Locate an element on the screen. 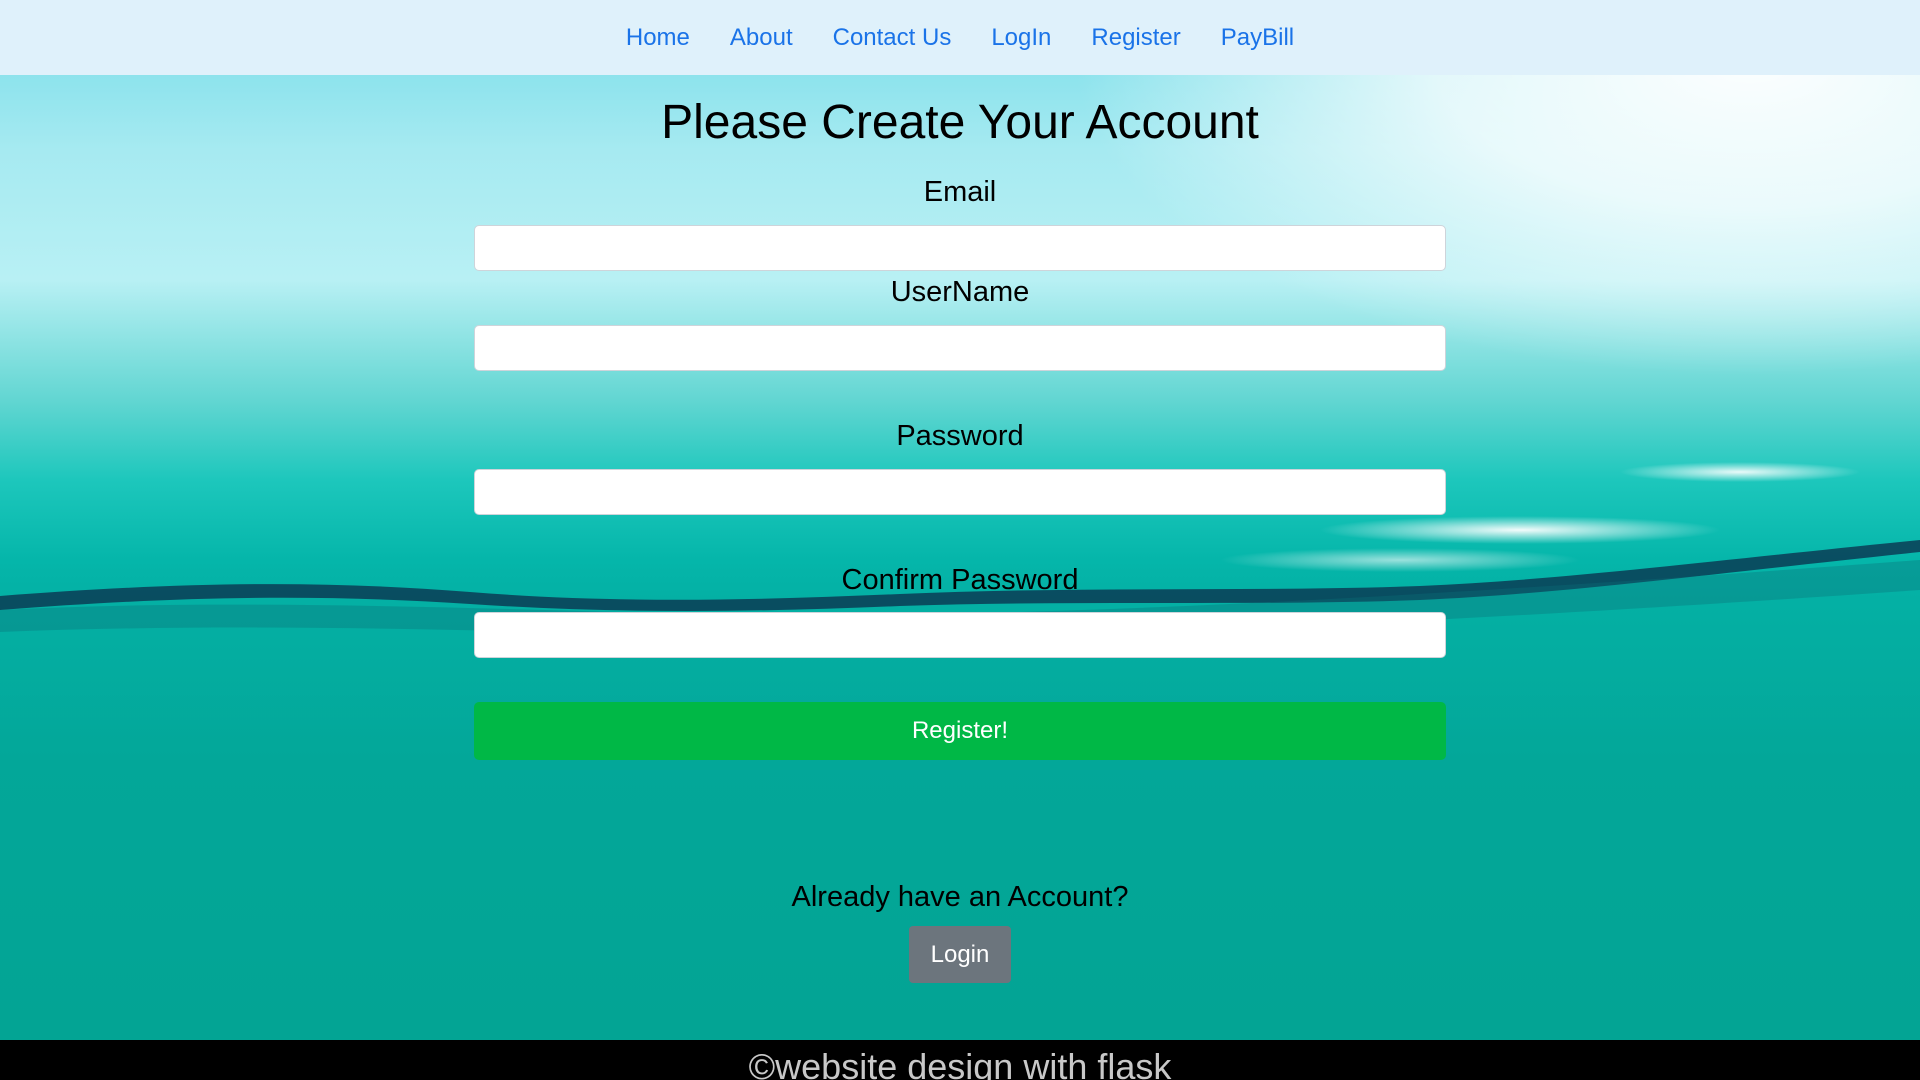  footer: ©website design with flask is located at coordinates (960, 1060).